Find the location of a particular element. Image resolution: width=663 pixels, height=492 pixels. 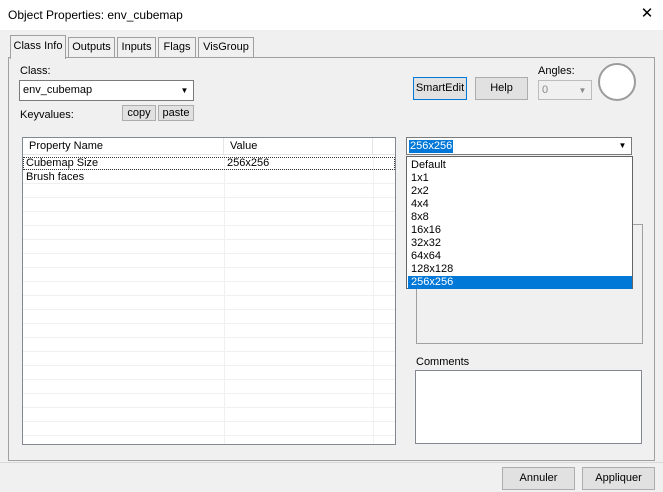

dropdown-option: 128x128 is located at coordinates (520, 269).